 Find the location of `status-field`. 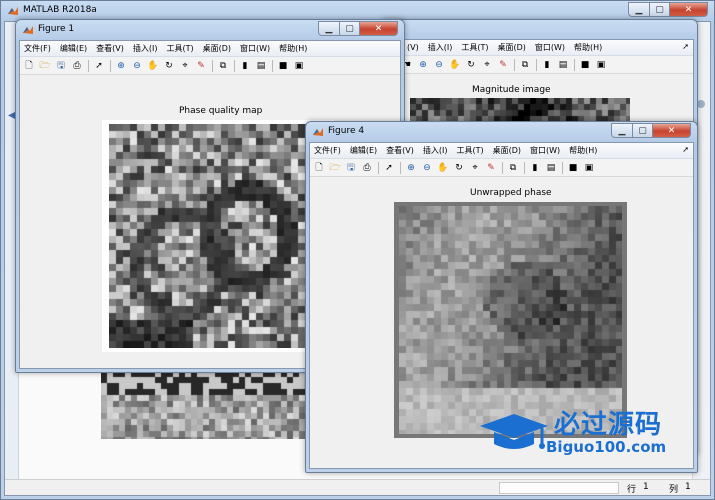

status-field is located at coordinates (559, 488).